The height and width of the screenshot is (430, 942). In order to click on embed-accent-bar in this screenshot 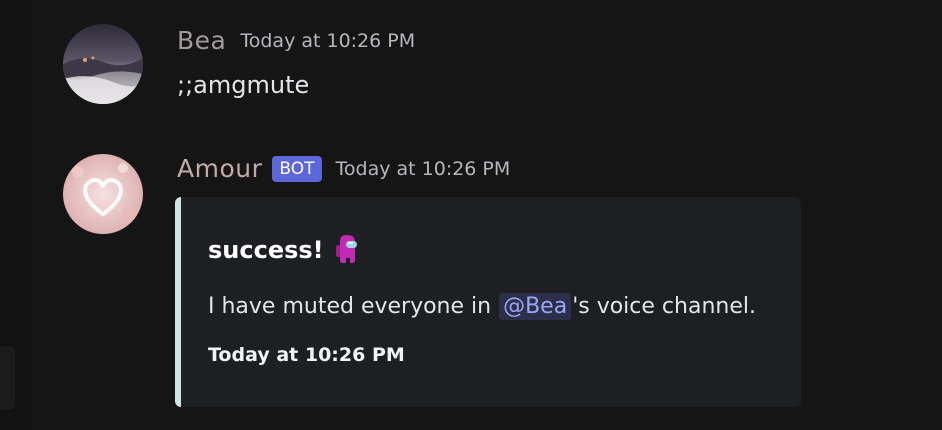, I will do `click(178, 302)`.